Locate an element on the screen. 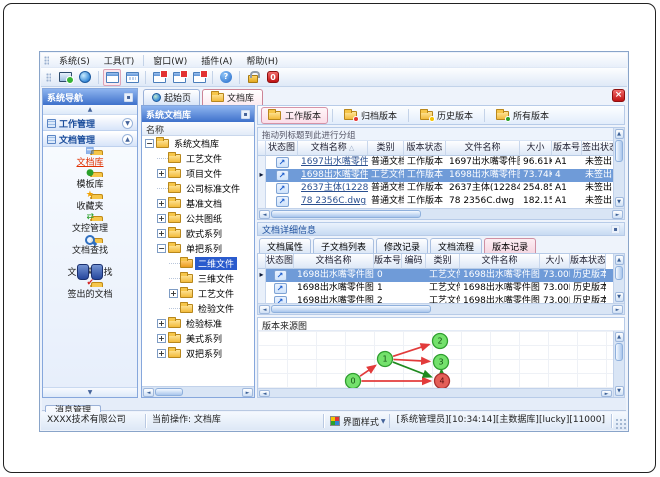  task-alert-icon is located at coordinates (199, 77).